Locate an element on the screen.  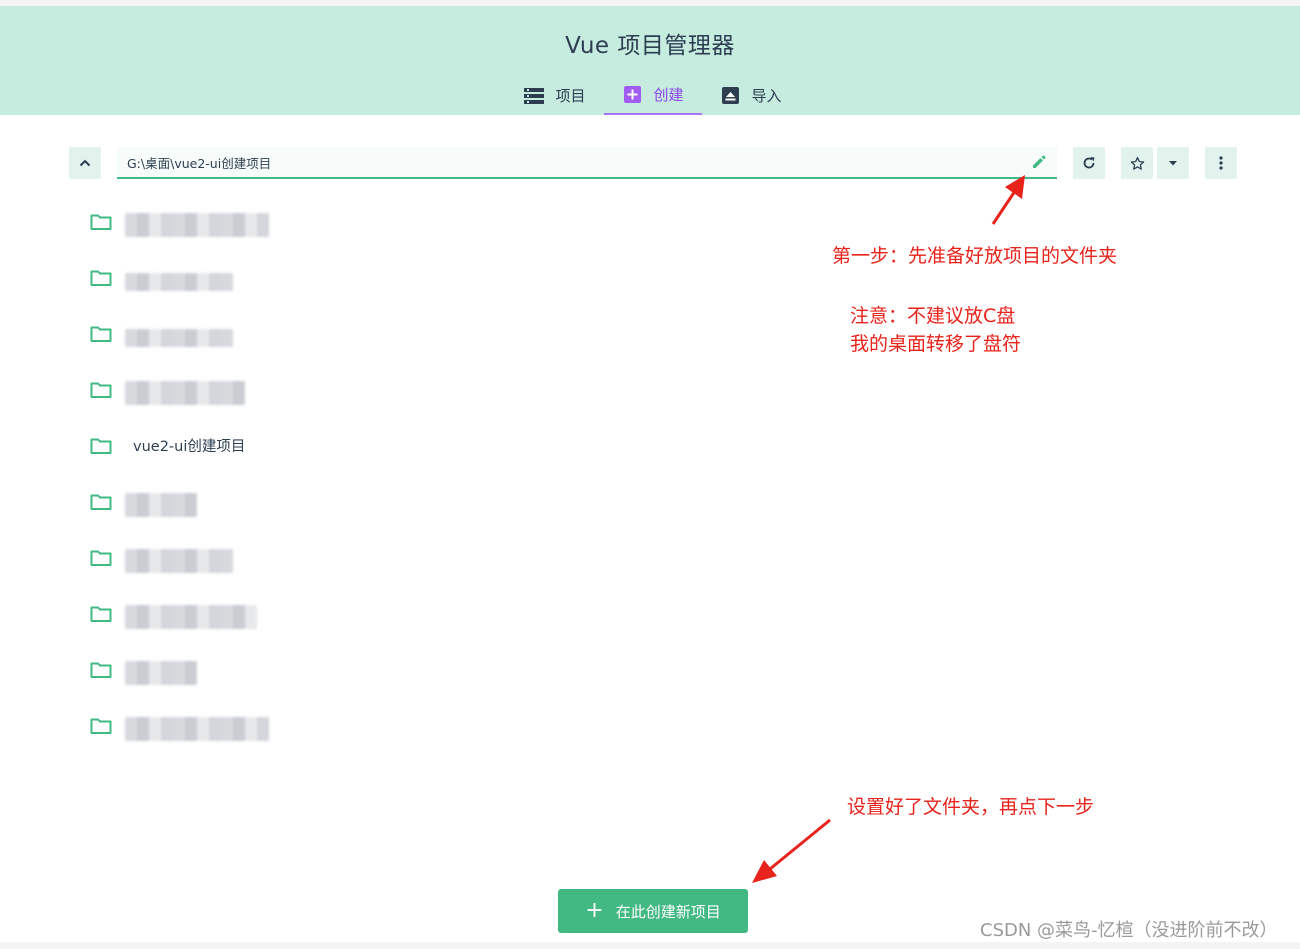
annotation-next-step: 设置好了文件夹，再点下一步 is located at coordinates (971, 807).